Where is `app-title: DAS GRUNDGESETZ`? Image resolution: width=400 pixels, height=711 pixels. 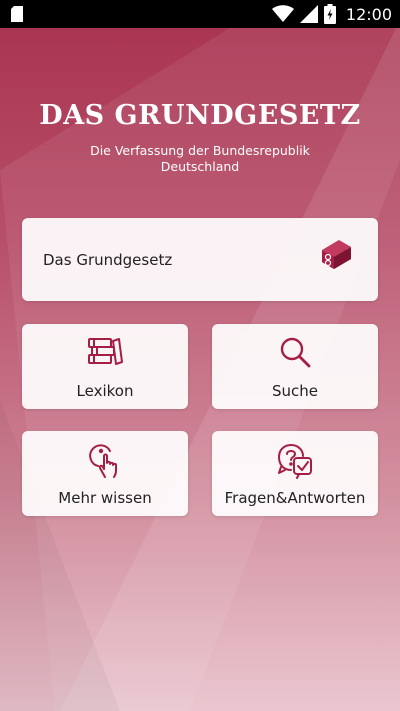
app-title: DAS GRUNDGESETZ is located at coordinates (200, 115).